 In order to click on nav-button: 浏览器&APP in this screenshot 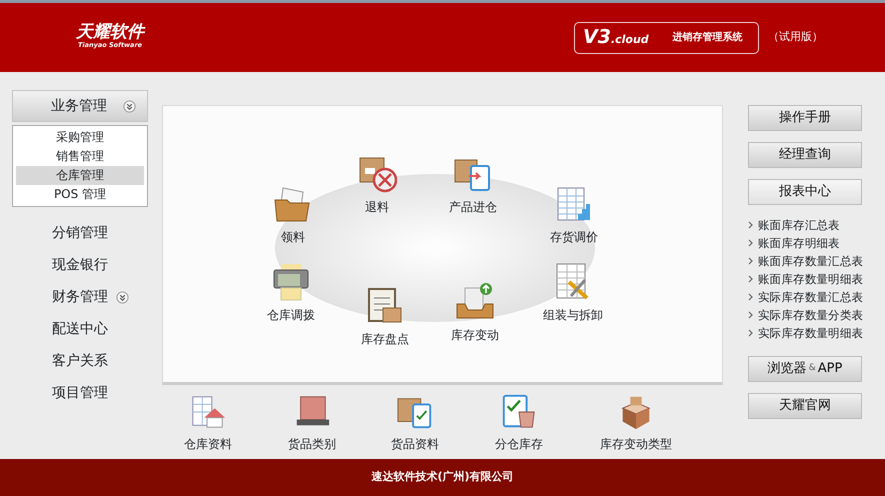, I will do `click(805, 369)`.